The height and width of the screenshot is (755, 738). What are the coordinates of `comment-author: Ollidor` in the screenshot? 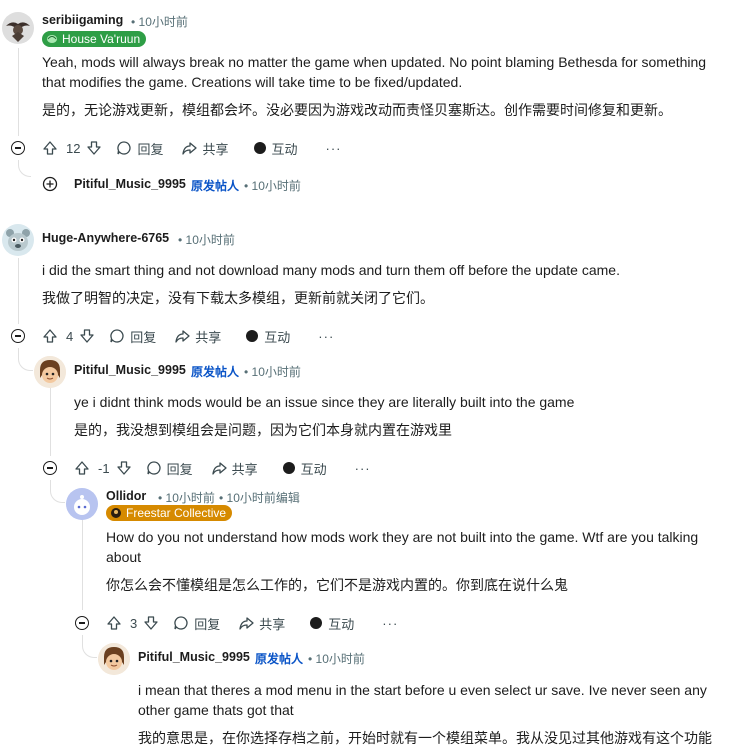 It's located at (126, 496).